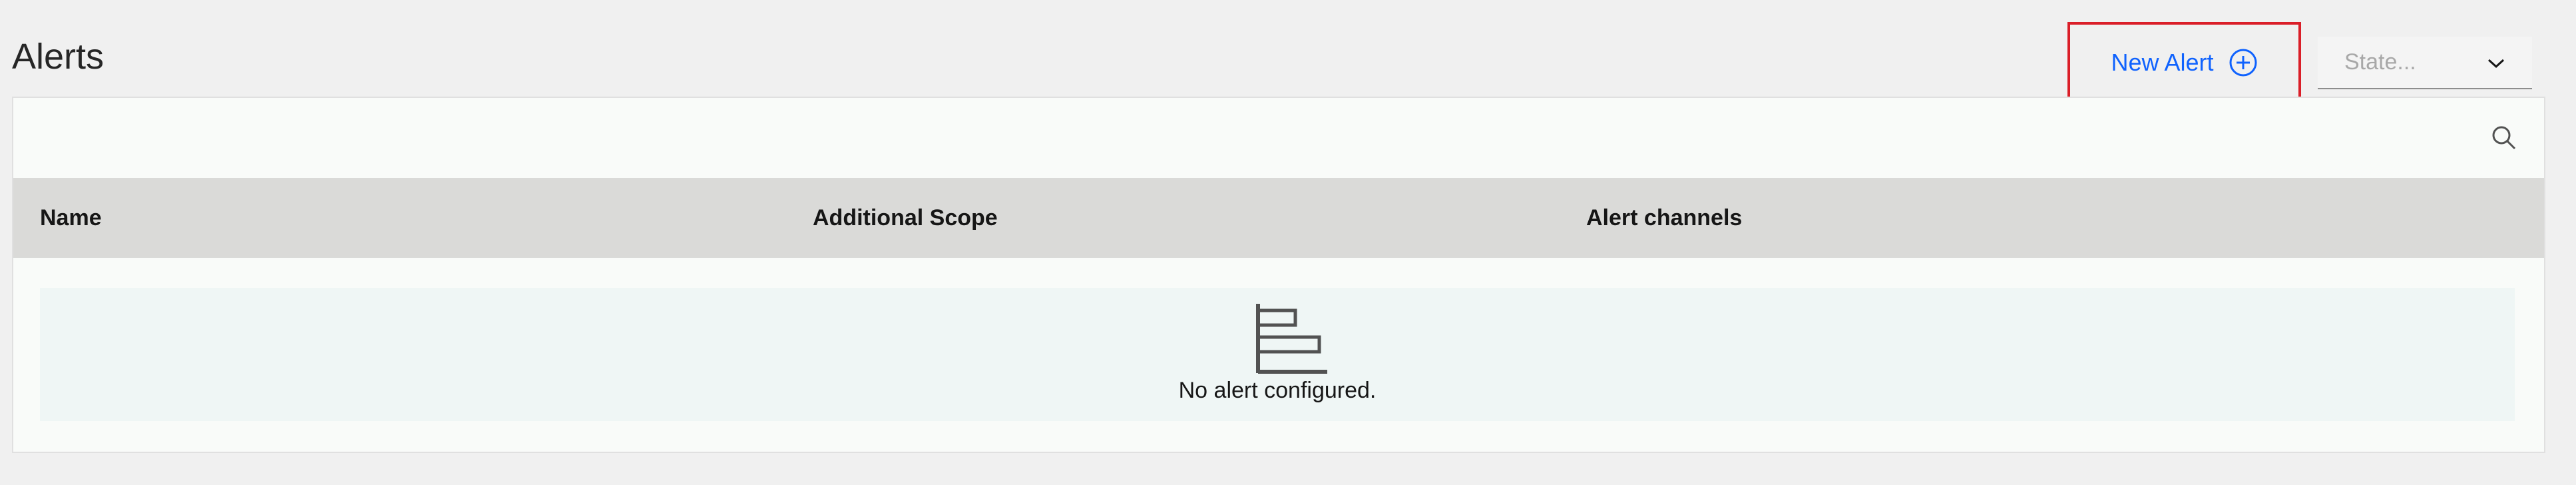 Image resolution: width=2576 pixels, height=485 pixels. I want to click on new-alert-button: New Alert, so click(2184, 62).